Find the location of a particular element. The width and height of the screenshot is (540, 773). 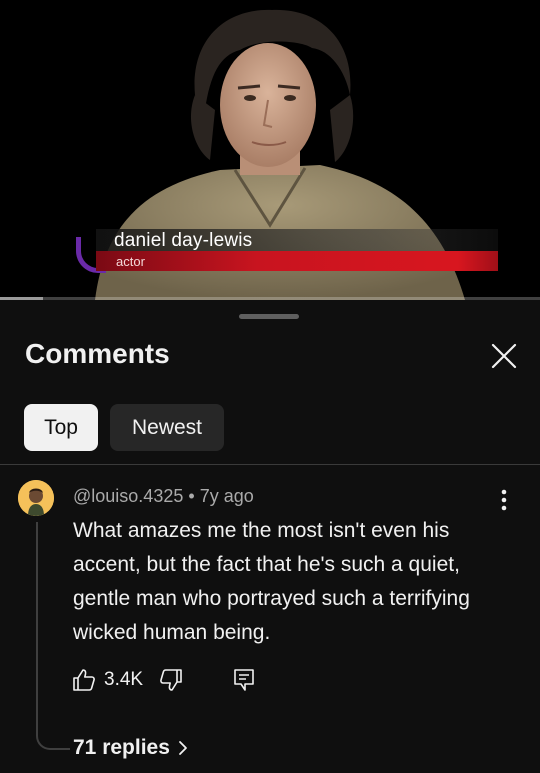

avatar-image is located at coordinates (36, 498).